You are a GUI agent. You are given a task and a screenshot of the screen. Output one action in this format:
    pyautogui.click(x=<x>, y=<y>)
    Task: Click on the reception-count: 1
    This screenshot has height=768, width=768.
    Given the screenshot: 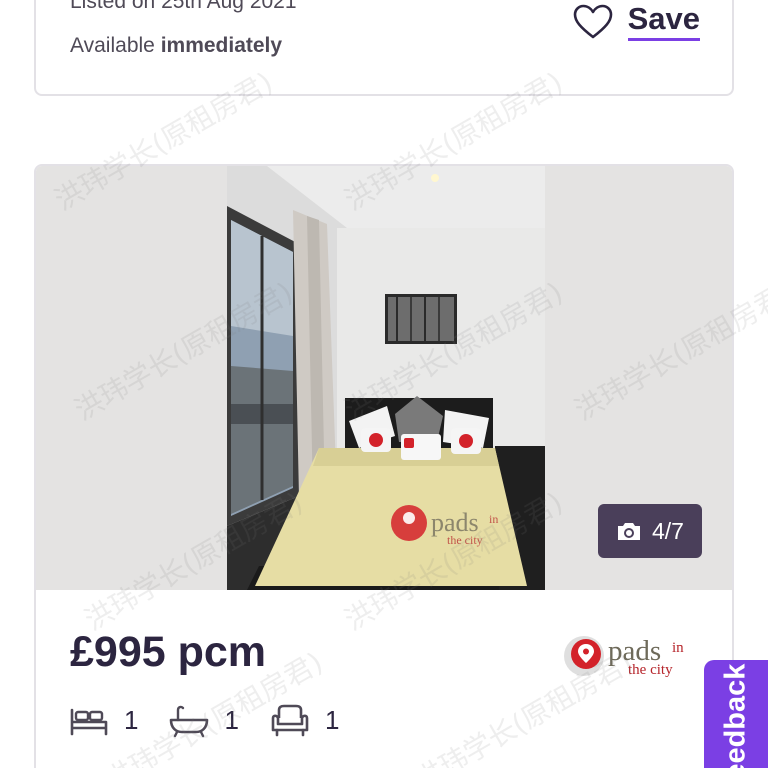 What is the action you would take?
    pyautogui.click(x=332, y=719)
    